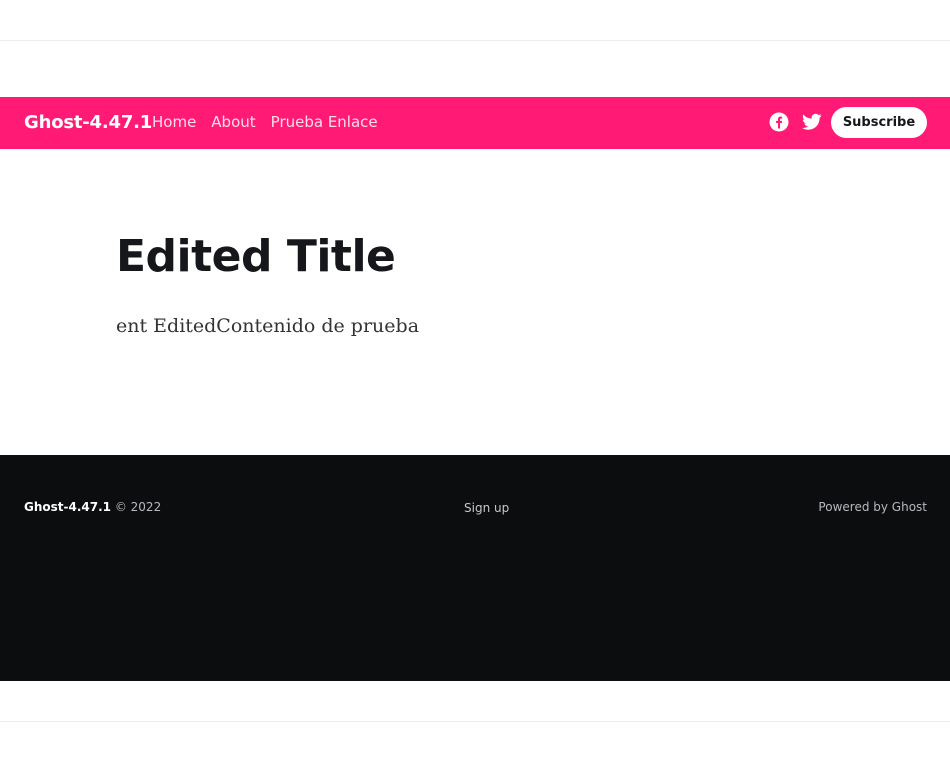 This screenshot has width=950, height=778. I want to click on post-content: ent EditedContenido de prueba, so click(268, 326).